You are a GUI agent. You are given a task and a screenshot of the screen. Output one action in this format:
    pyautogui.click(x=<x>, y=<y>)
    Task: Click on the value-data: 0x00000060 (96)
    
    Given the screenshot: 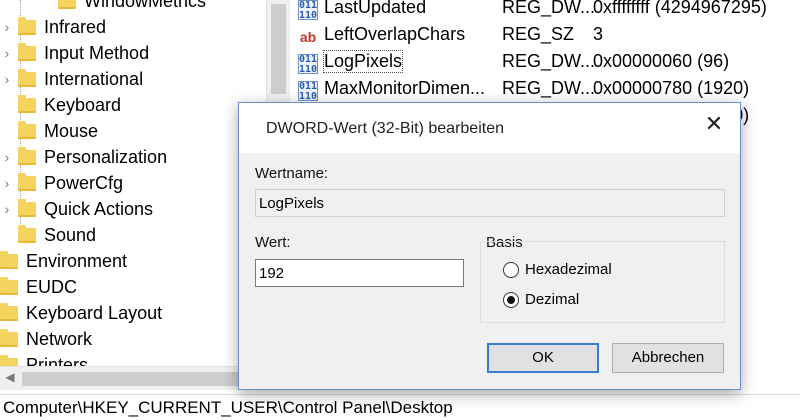 What is the action you would take?
    pyautogui.click(x=661, y=61)
    